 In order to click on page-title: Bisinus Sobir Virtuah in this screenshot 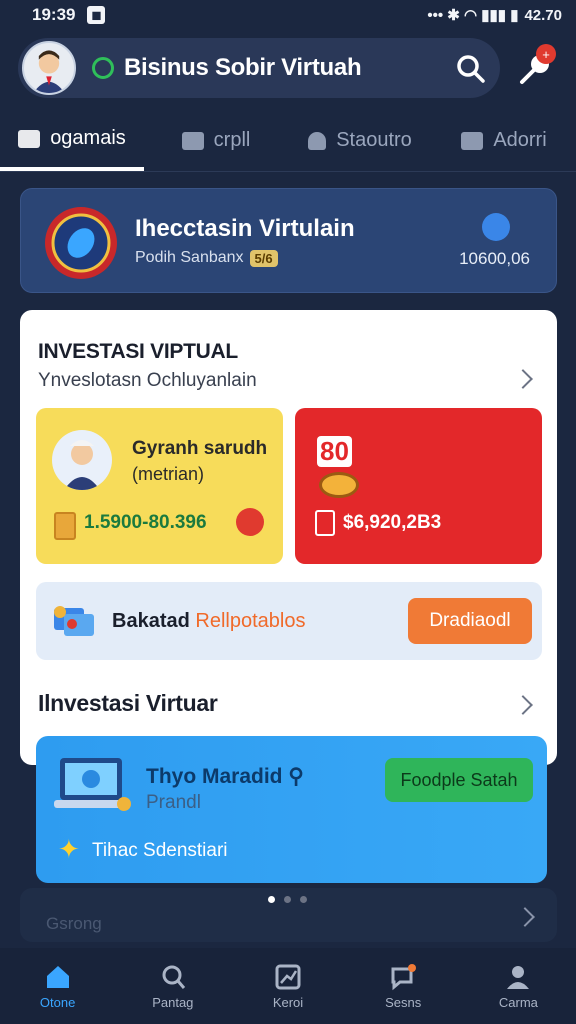, I will do `click(243, 67)`.